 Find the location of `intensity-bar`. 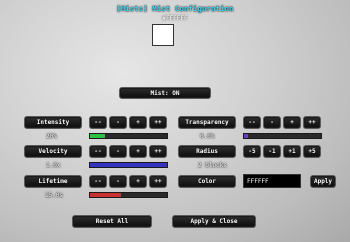

intensity-bar is located at coordinates (128, 136).